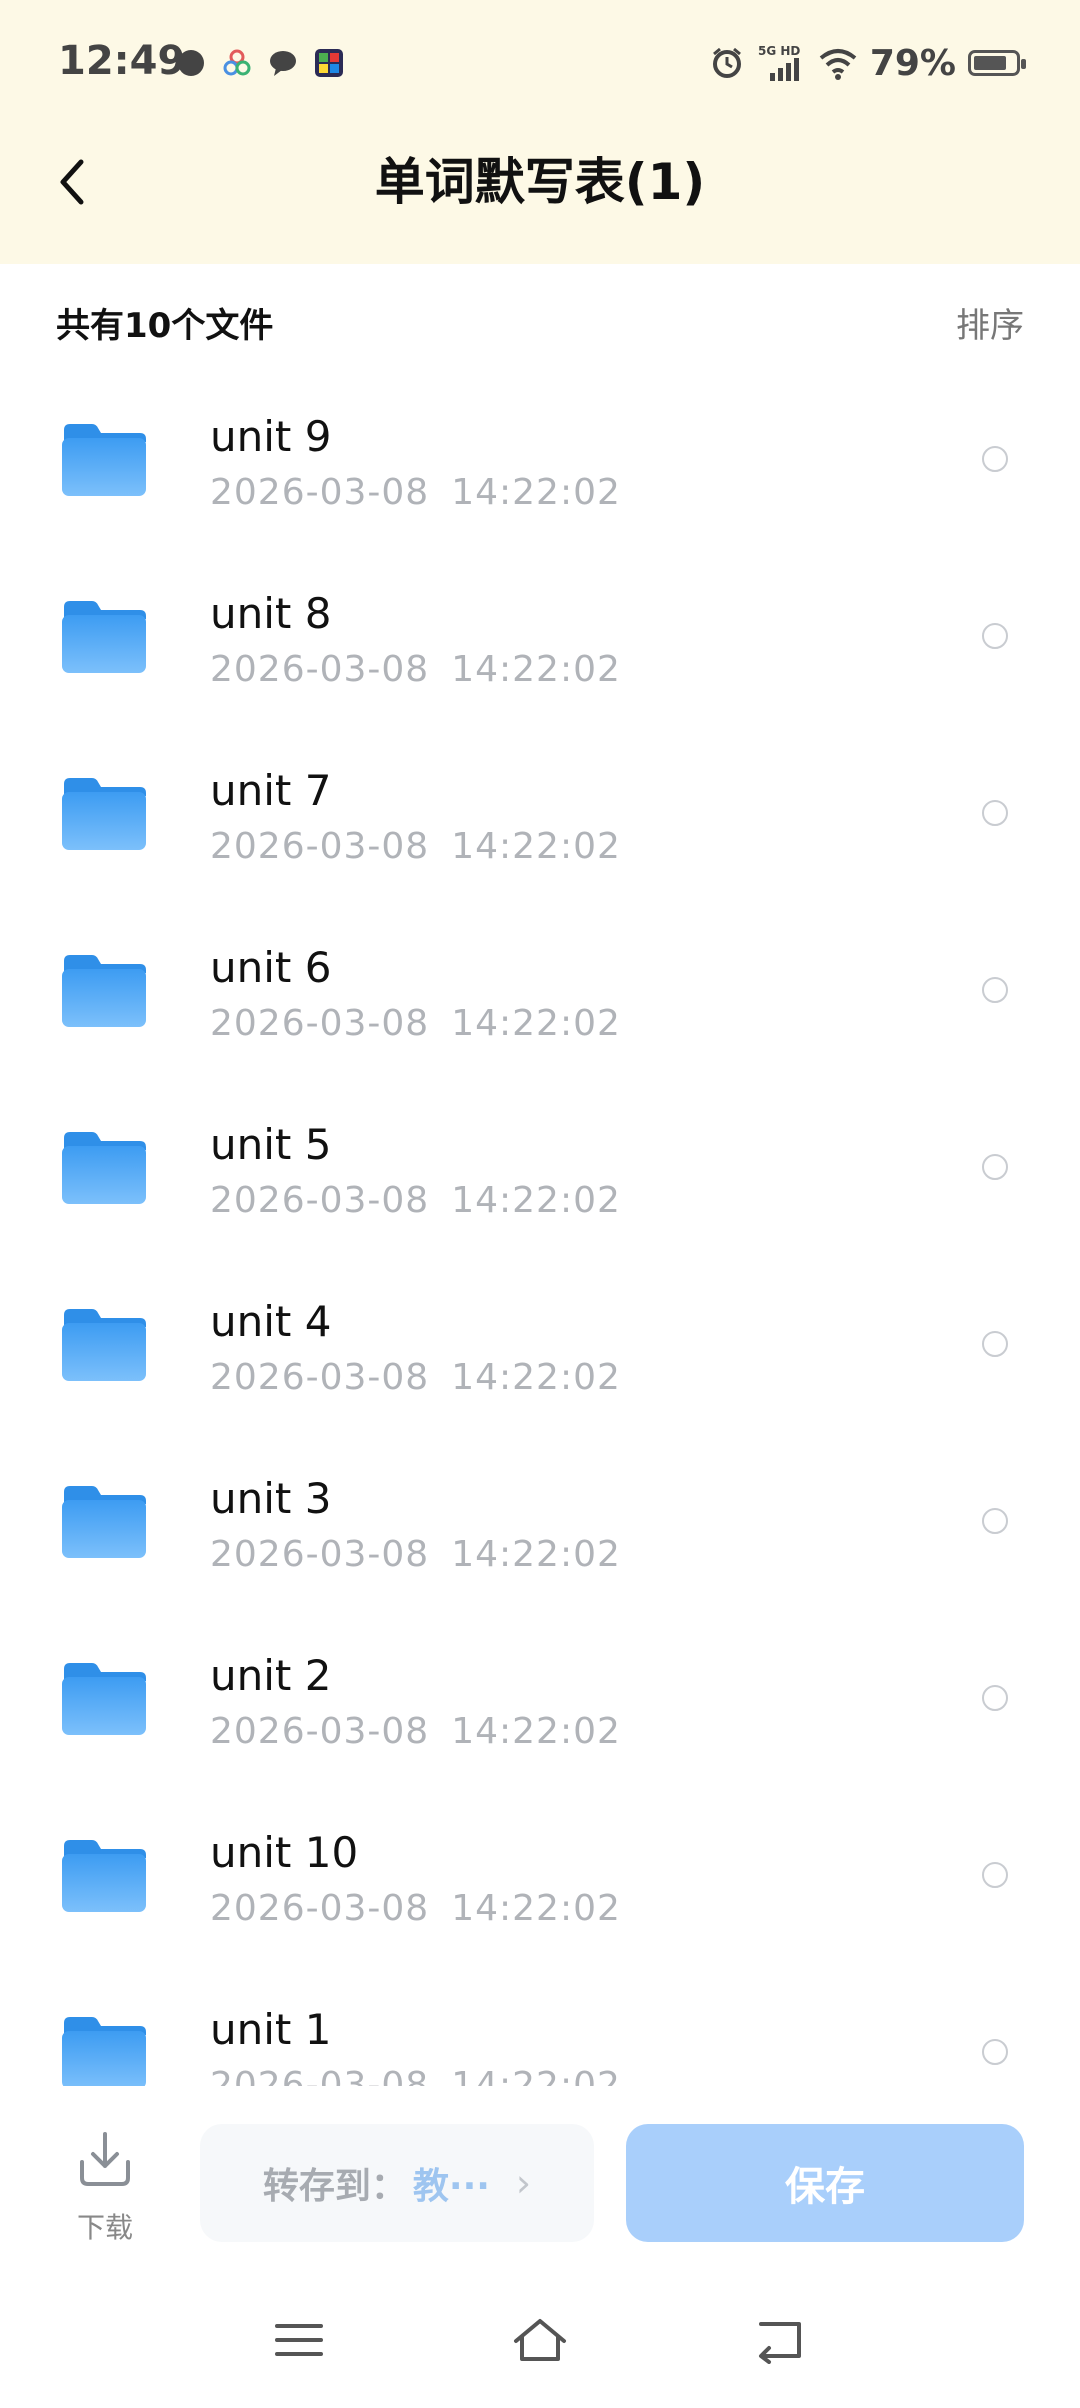  I want to click on nav-back-button, so click(780, 2340).